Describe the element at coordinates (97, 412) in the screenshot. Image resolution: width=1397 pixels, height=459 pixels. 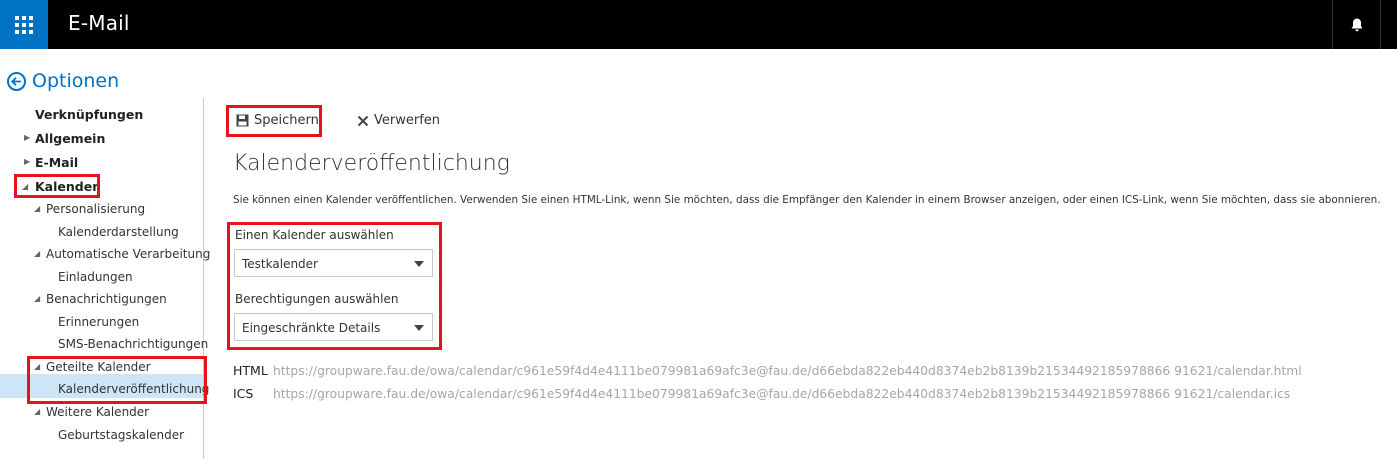
I see `nav-item-weitere-kalender: Weitere Kalender` at that location.